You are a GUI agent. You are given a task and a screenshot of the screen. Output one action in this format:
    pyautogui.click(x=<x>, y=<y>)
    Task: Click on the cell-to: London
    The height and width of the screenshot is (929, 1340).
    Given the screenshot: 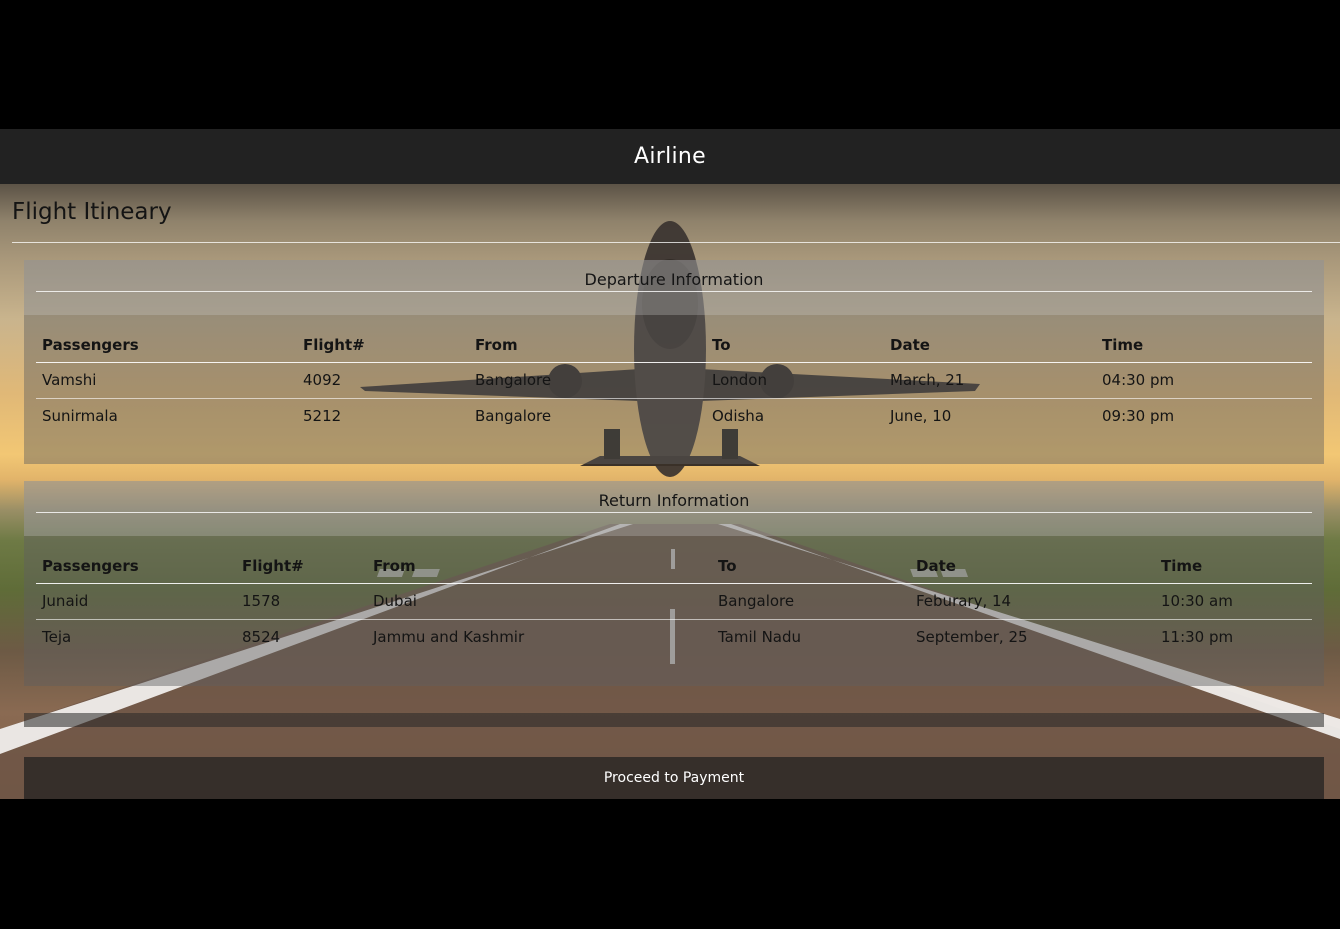 What is the action you would take?
    pyautogui.click(x=795, y=380)
    